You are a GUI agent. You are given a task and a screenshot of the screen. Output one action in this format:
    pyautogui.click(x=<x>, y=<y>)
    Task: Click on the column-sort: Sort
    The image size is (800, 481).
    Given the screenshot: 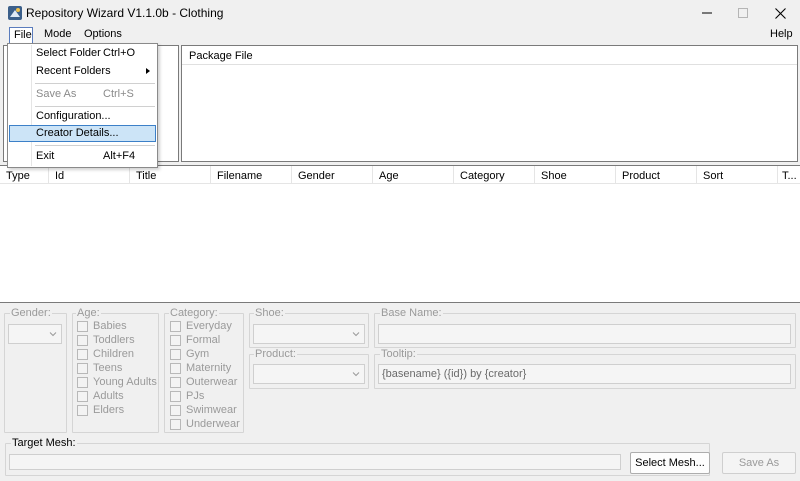 What is the action you would take?
    pyautogui.click(x=737, y=175)
    